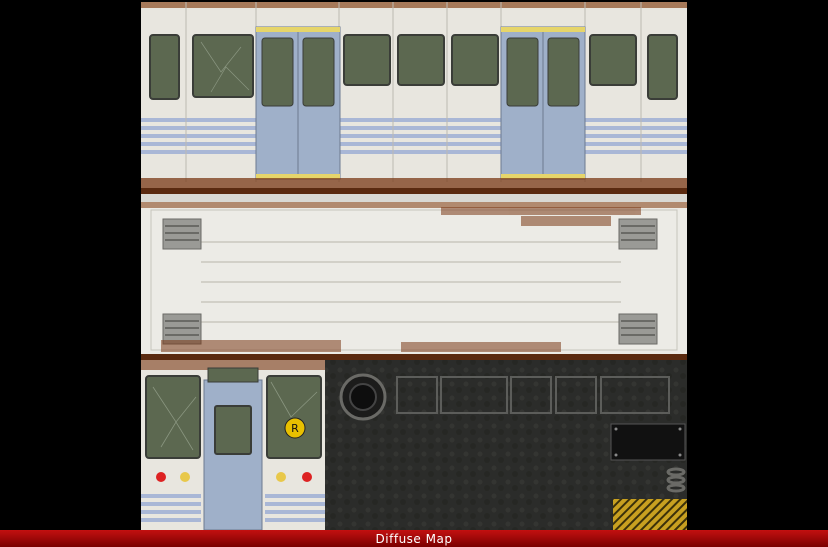  I want to click on route-badge-label: R, so click(295, 428).